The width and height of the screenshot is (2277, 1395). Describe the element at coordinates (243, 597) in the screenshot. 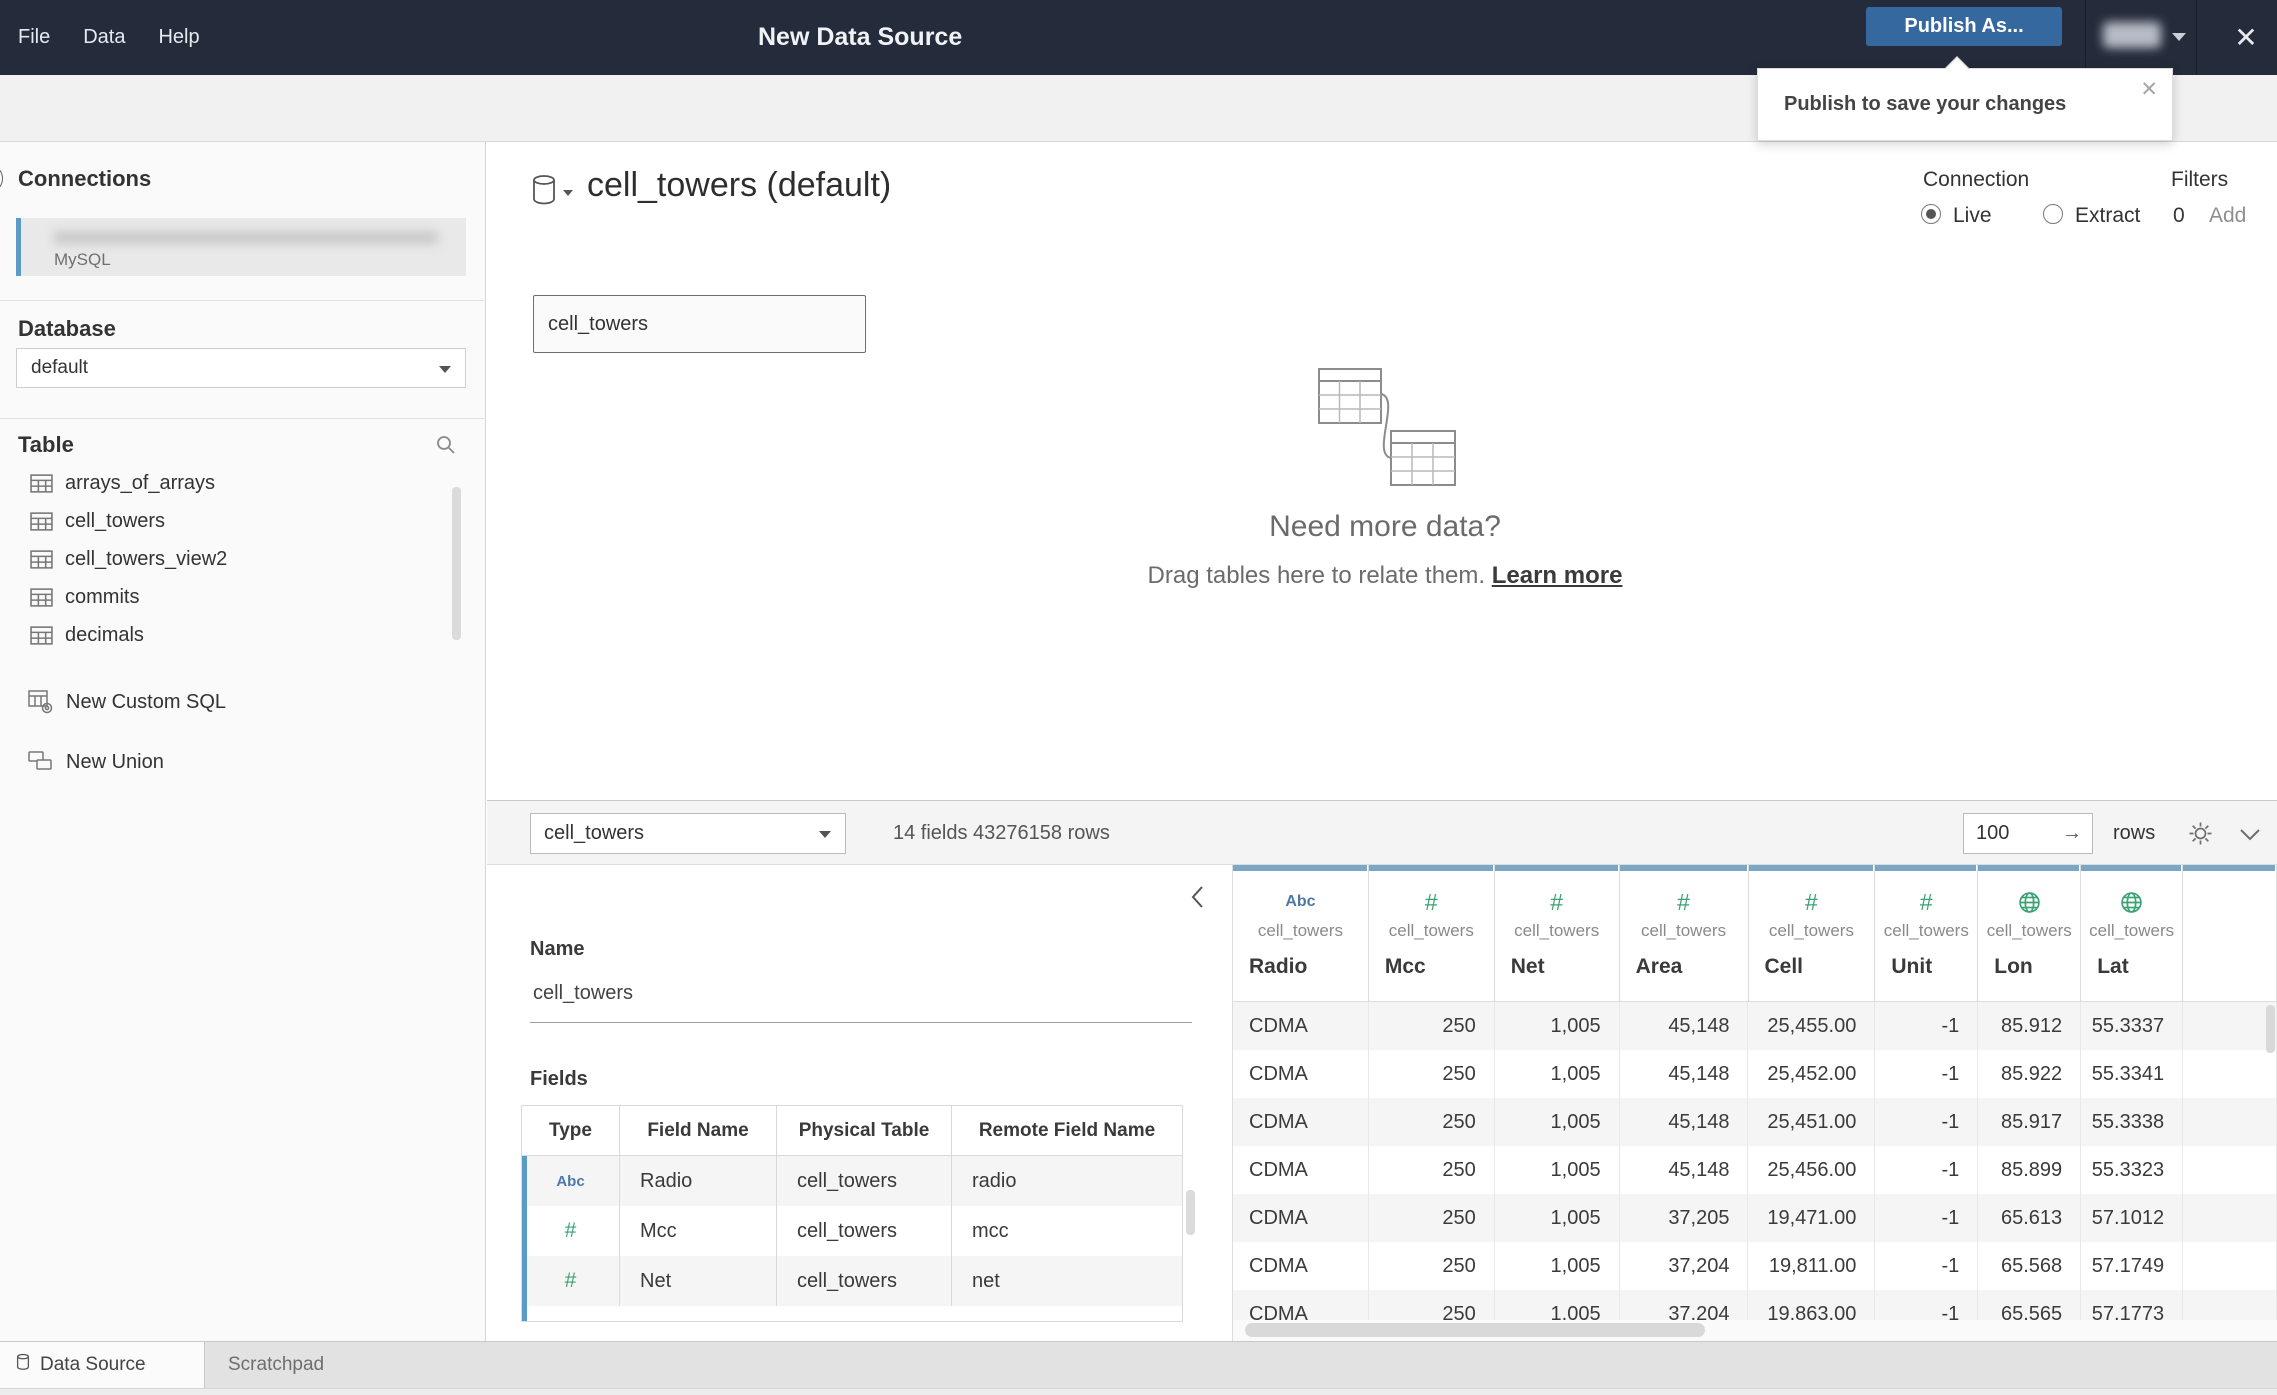

I see `table-list-item: commits` at that location.